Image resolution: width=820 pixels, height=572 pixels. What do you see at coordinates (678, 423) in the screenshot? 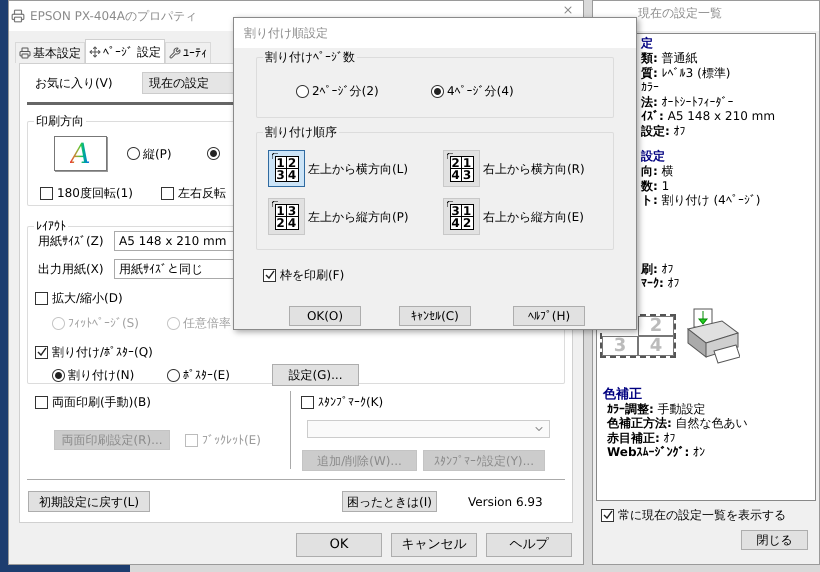
I see `setting-line: 色補正方法: 自然な色あい` at bounding box center [678, 423].